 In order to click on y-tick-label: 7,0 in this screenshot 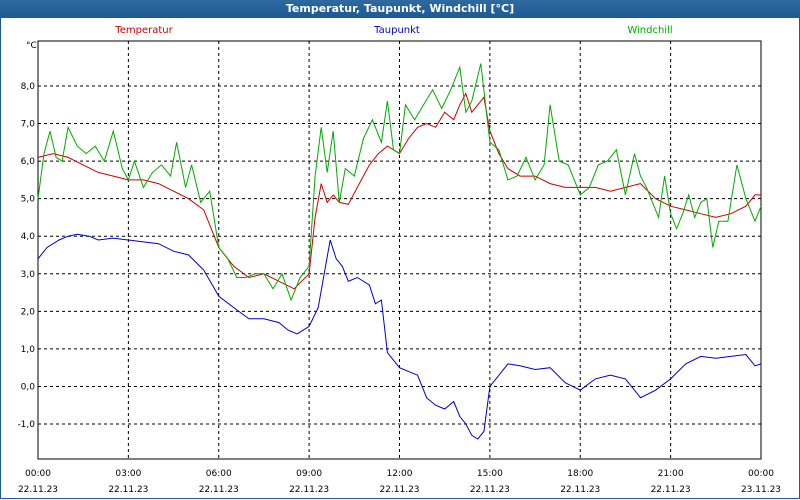, I will do `click(28, 125)`.